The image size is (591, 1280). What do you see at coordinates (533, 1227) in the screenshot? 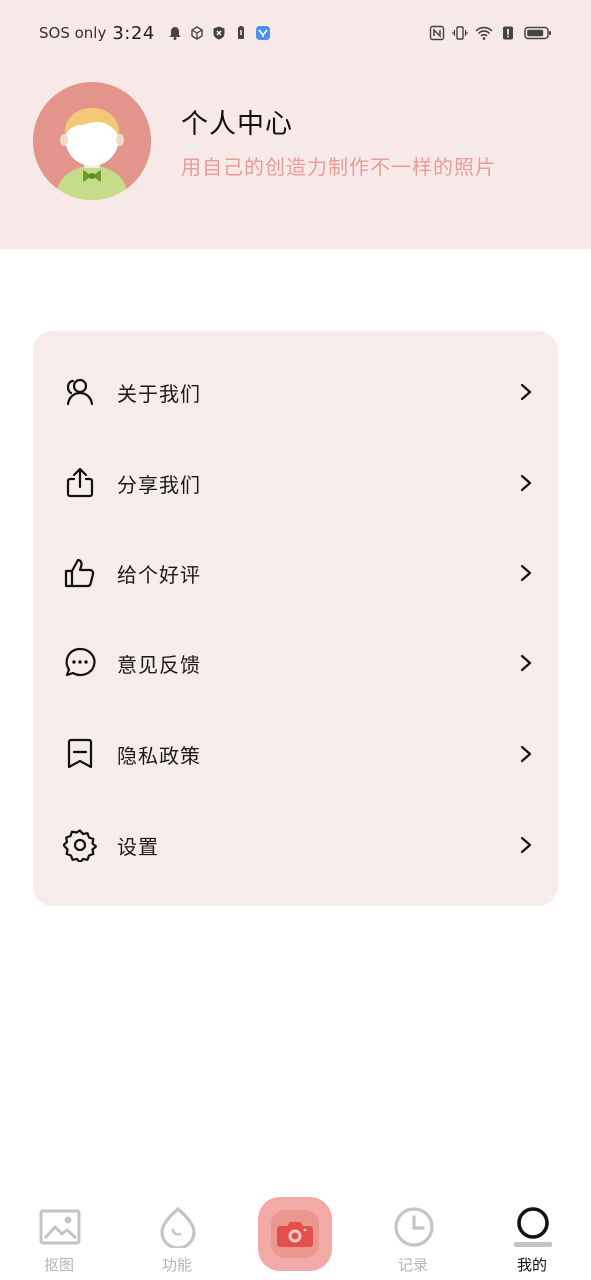
I see `profile-ring-icon` at bounding box center [533, 1227].